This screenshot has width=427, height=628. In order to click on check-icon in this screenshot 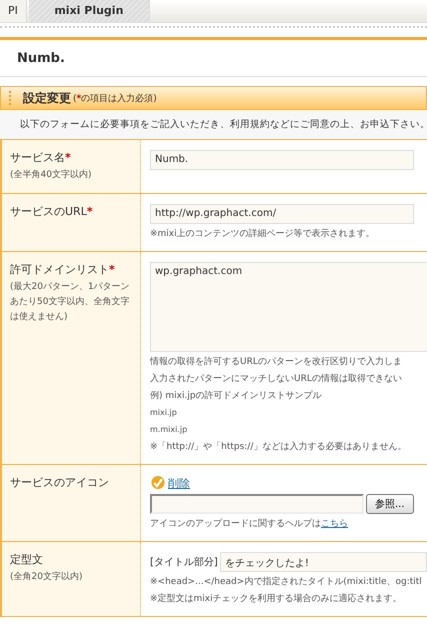, I will do `click(158, 483)`.